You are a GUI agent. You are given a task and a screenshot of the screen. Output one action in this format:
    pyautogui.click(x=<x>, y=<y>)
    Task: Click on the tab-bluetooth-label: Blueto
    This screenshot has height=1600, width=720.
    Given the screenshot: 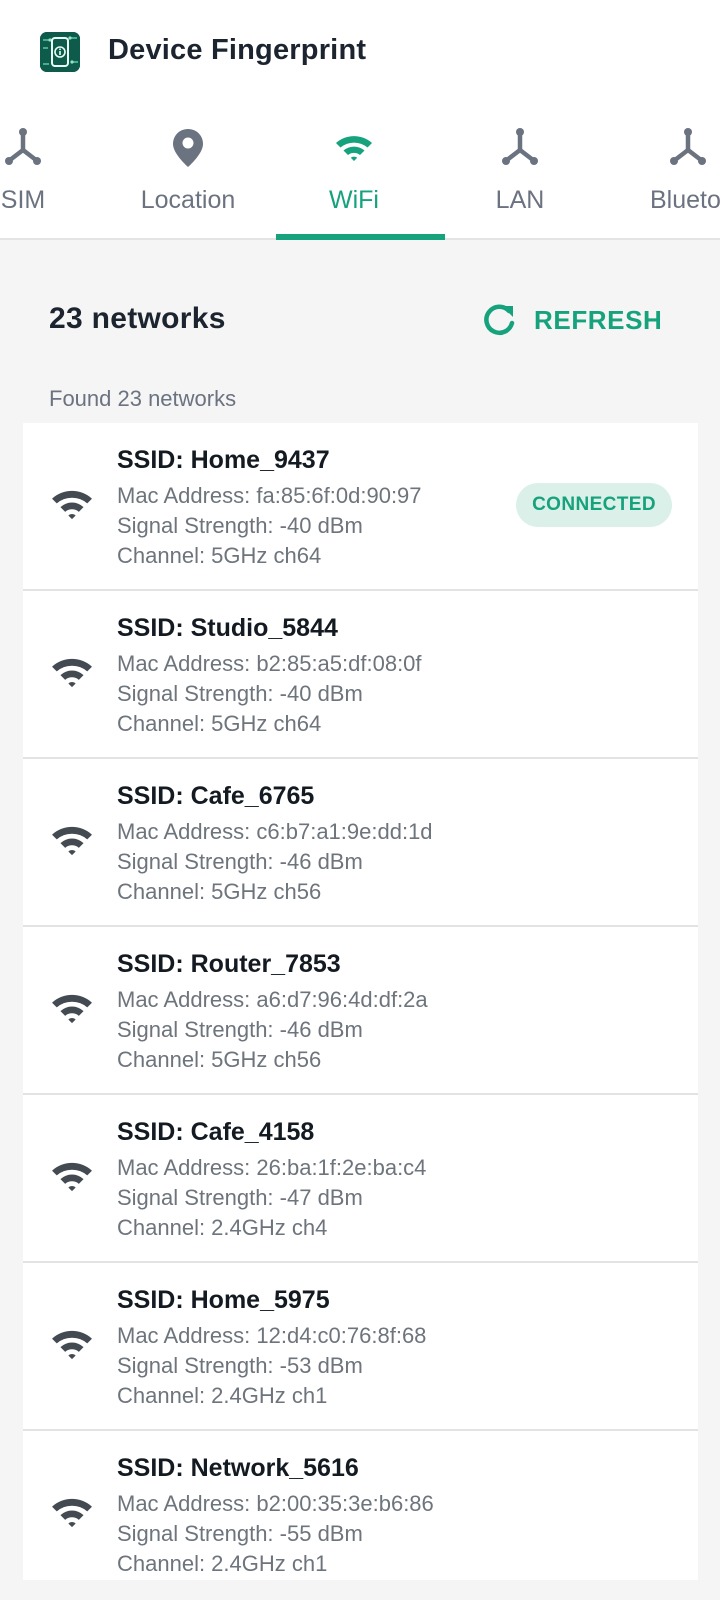 What is the action you would take?
    pyautogui.click(x=685, y=200)
    